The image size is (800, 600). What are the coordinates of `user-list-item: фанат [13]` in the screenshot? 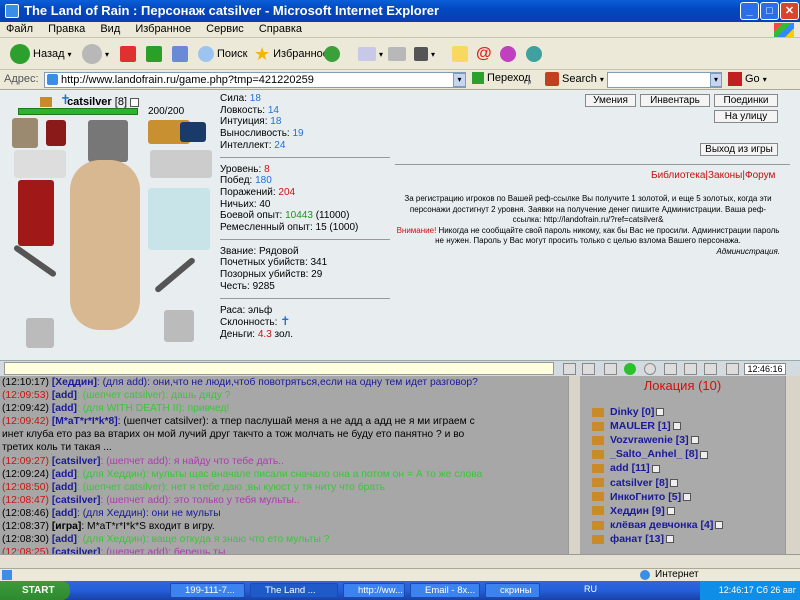 It's located at (633, 539).